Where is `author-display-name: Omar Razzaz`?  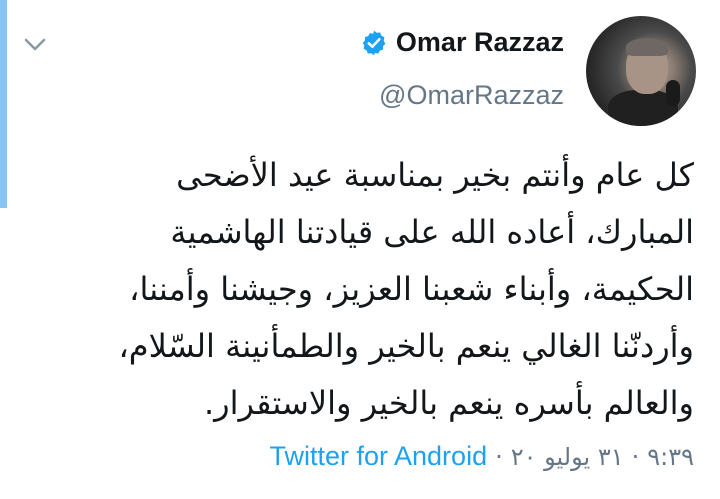 author-display-name: Omar Razzaz is located at coordinates (480, 42).